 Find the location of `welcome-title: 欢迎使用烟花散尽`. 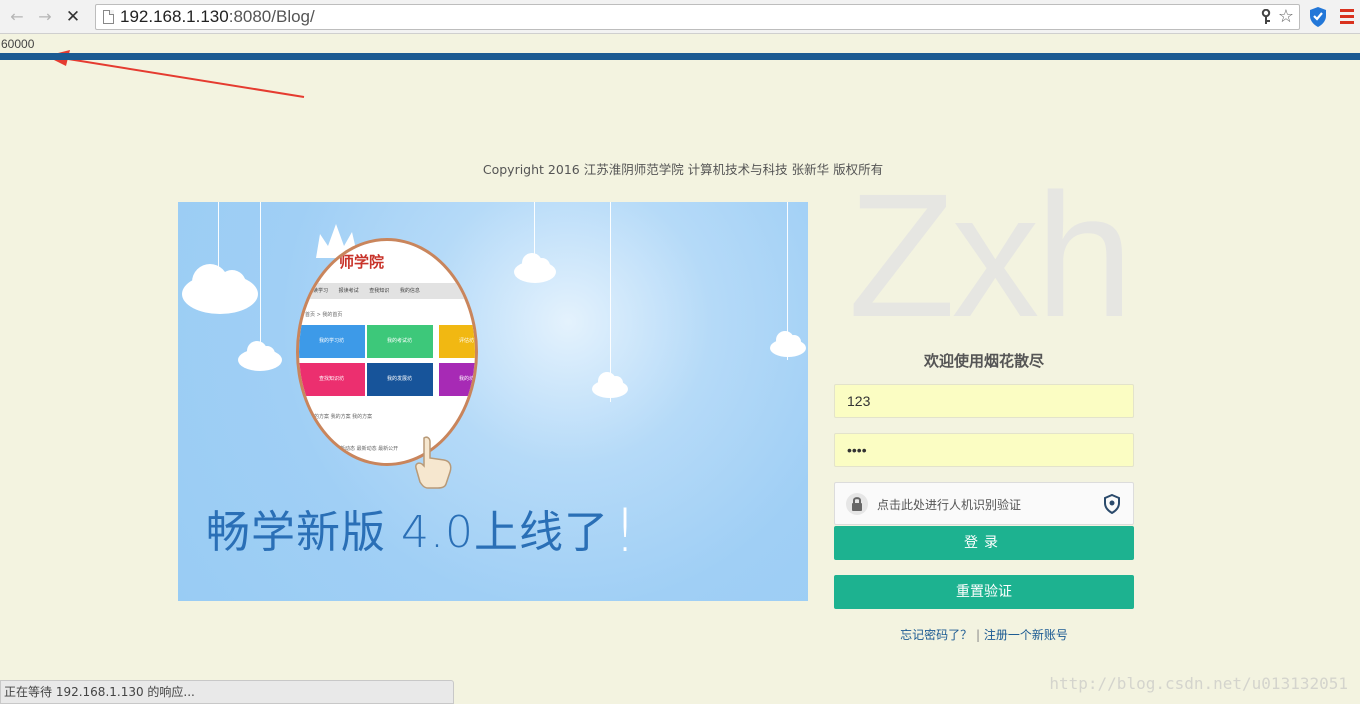

welcome-title: 欢迎使用烟花散尽 is located at coordinates (983, 361).